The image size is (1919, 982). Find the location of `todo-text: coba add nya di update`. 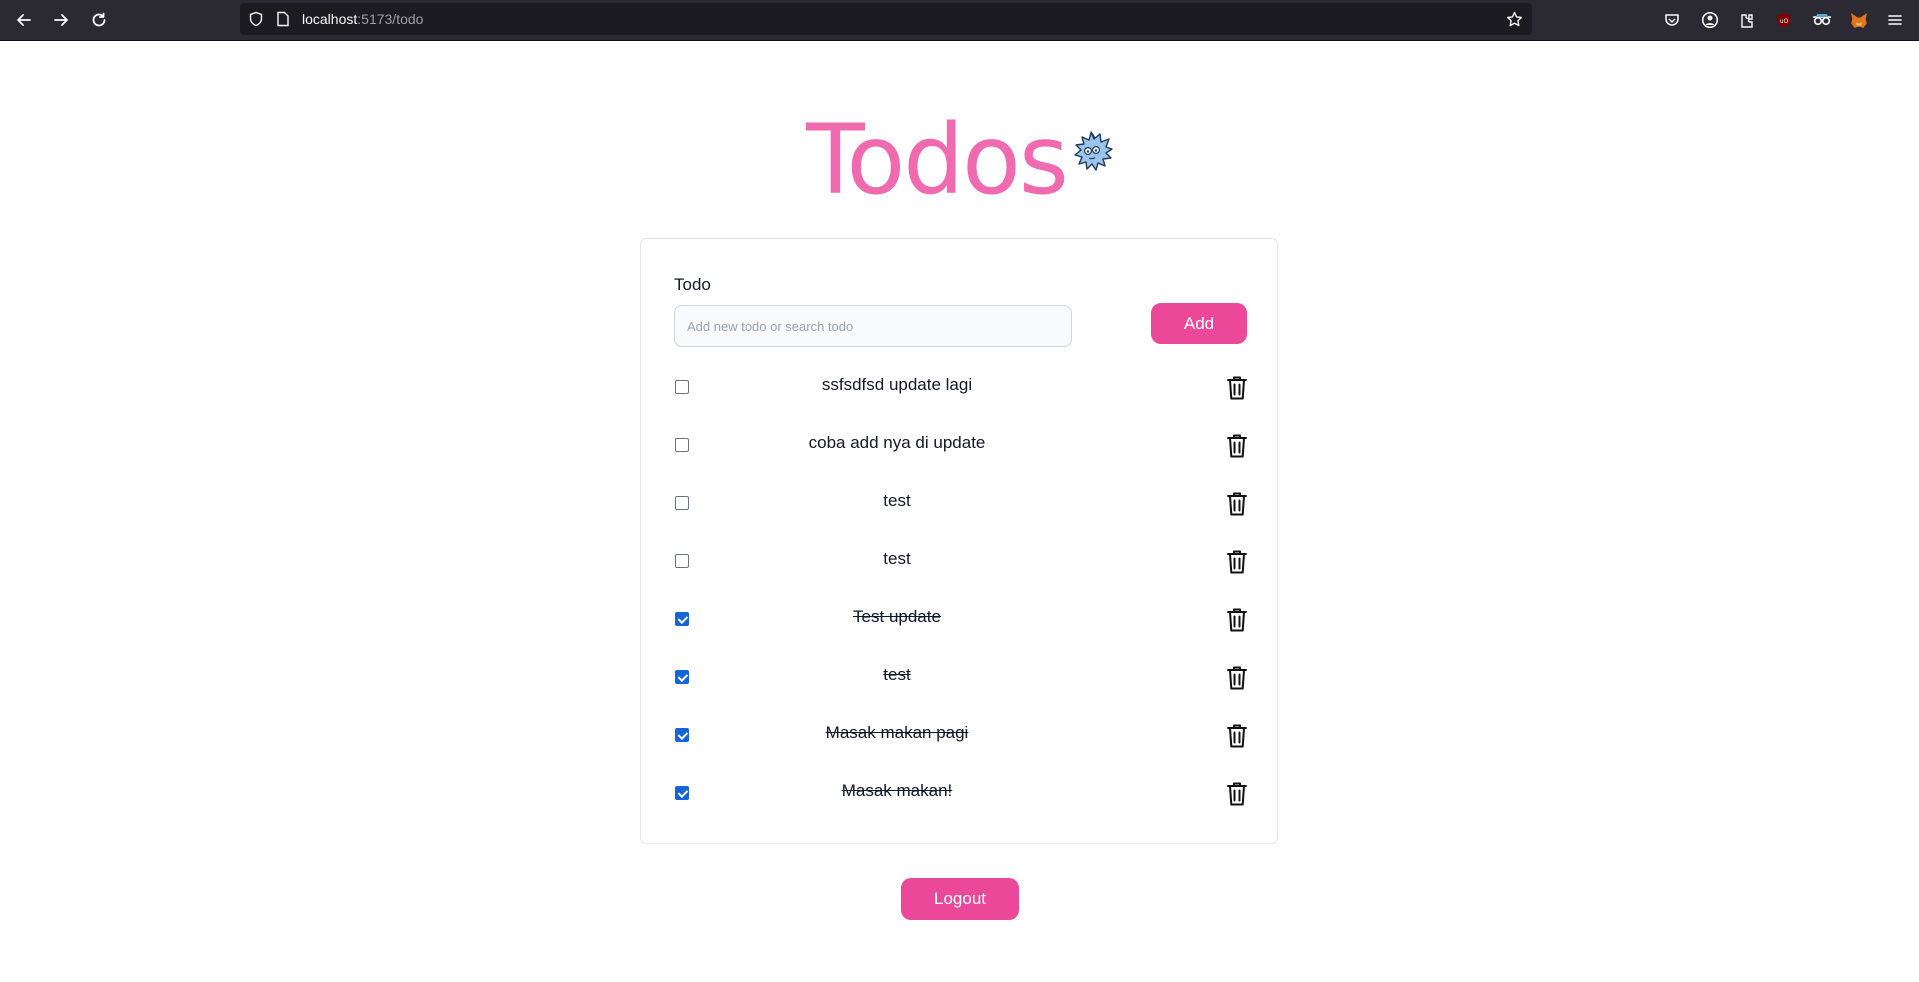

todo-text: coba add nya di update is located at coordinates (897, 443).